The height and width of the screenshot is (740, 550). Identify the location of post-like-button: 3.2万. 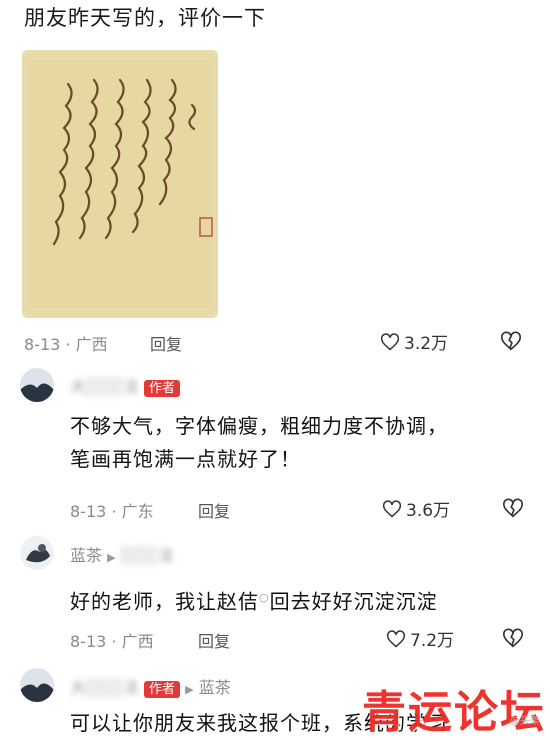
(414, 341).